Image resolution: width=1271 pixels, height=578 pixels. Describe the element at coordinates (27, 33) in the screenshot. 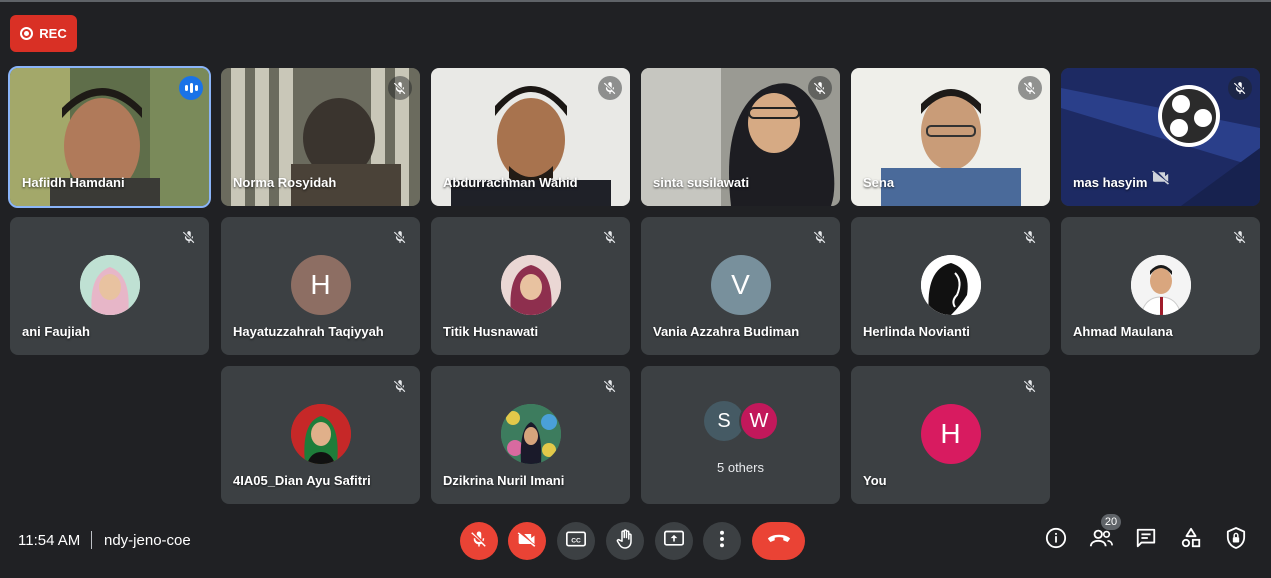

I see `record-icon` at that location.